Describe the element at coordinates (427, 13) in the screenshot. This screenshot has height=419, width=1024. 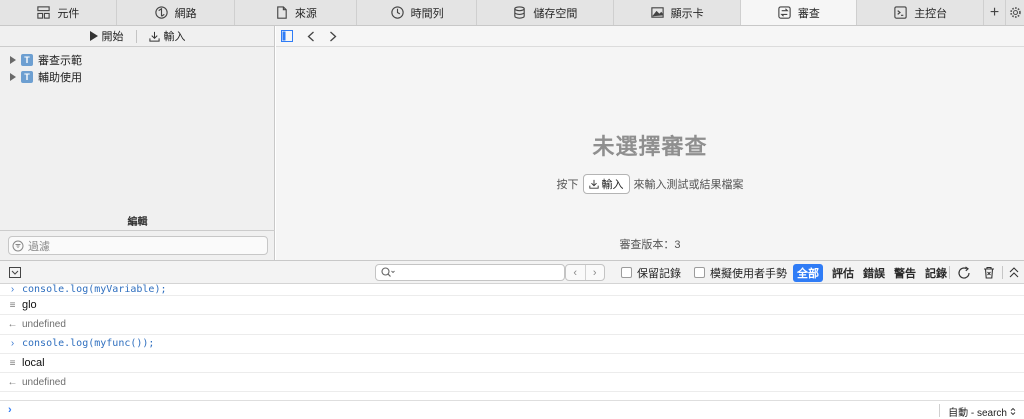
I see `tab-label: 時間列` at that location.